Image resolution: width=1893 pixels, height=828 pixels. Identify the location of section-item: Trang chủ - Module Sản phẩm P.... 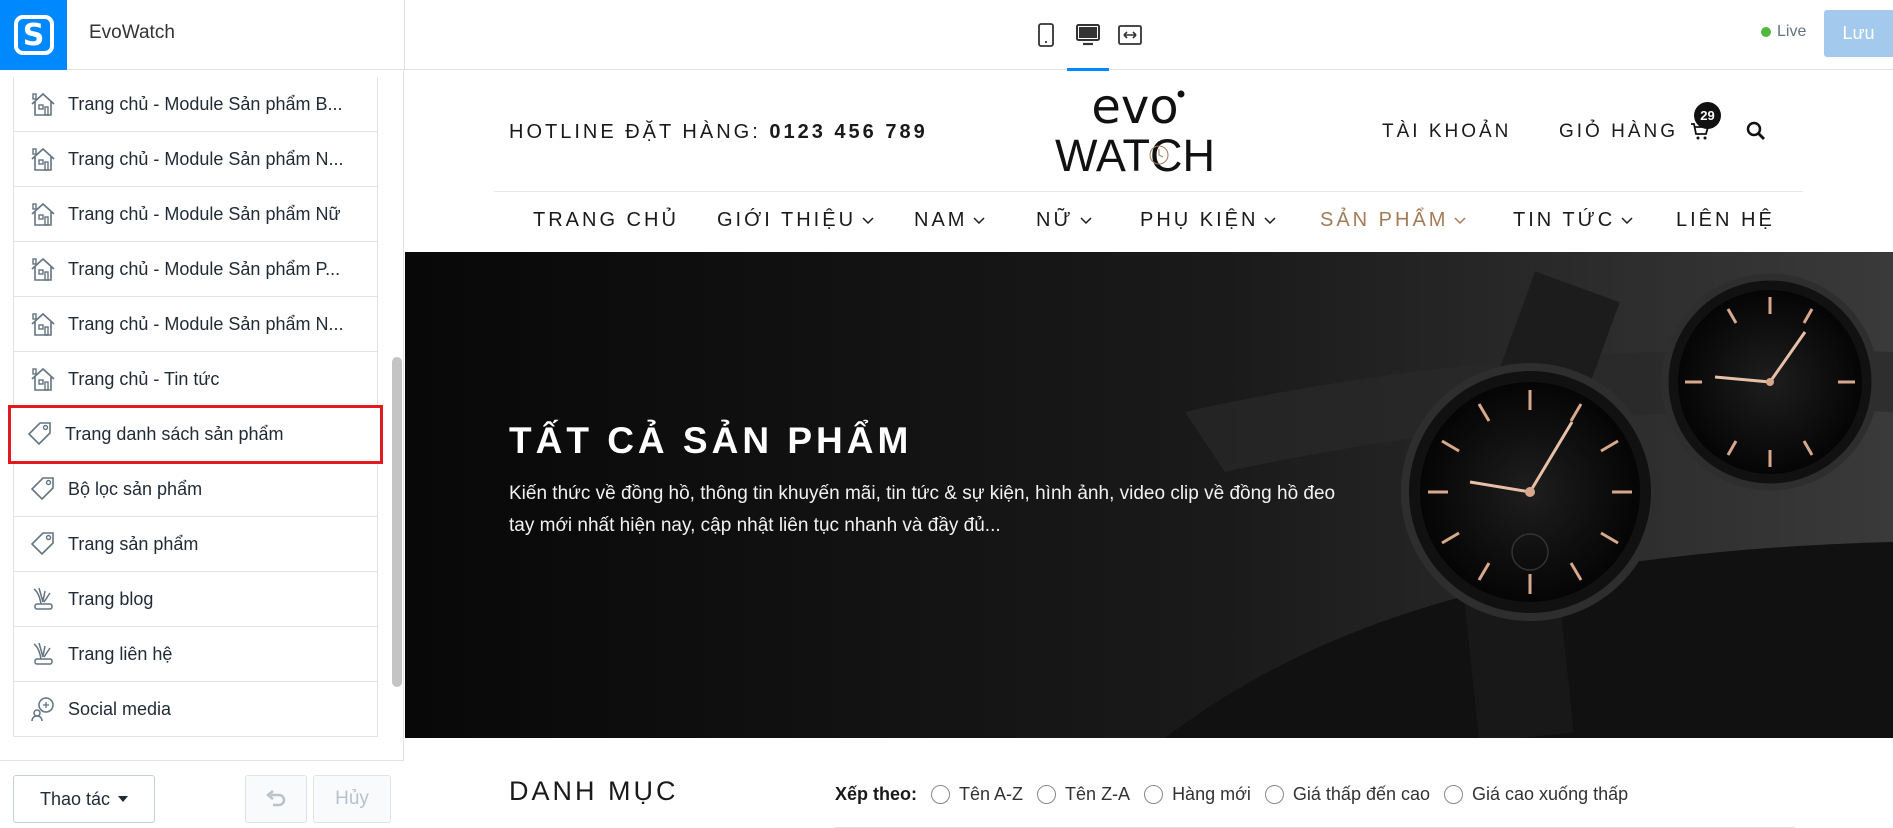
(195, 269).